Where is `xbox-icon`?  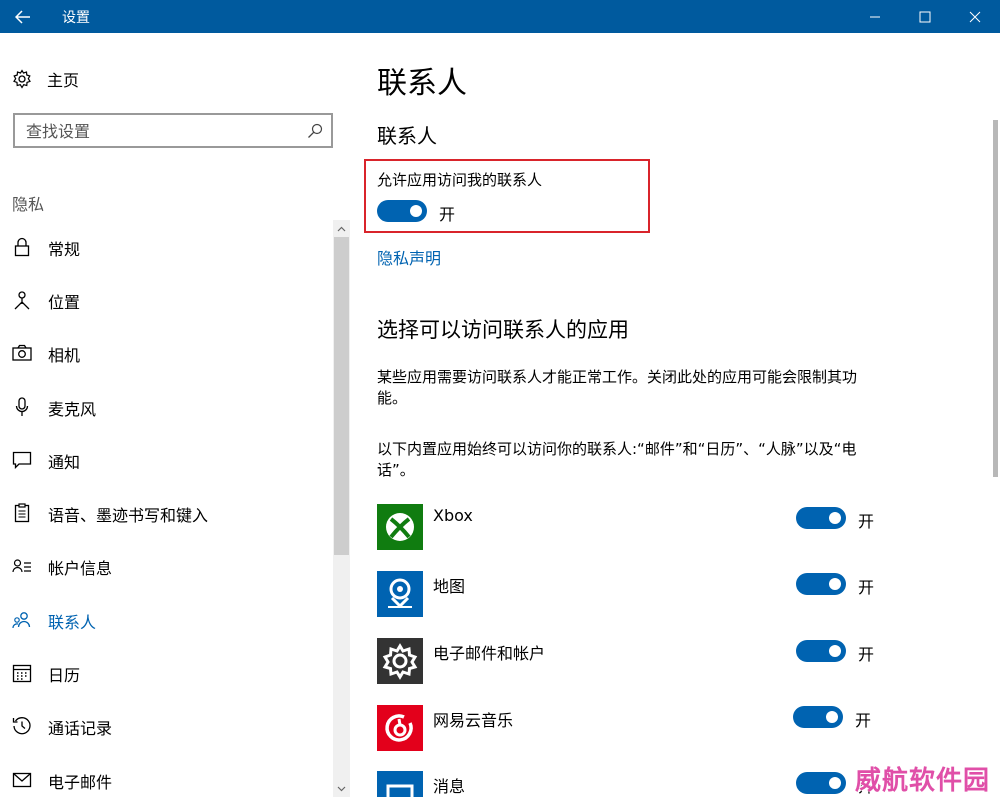 xbox-icon is located at coordinates (400, 527).